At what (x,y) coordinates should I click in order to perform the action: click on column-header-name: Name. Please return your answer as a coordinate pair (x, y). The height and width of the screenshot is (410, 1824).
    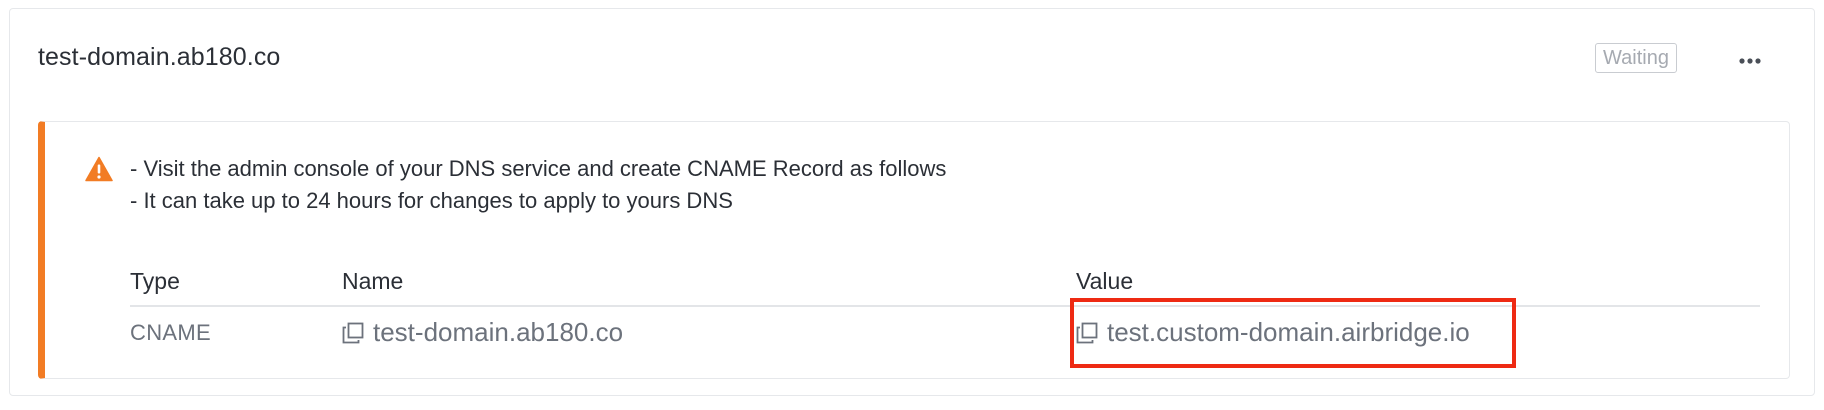
    Looking at the image, I should click on (373, 281).